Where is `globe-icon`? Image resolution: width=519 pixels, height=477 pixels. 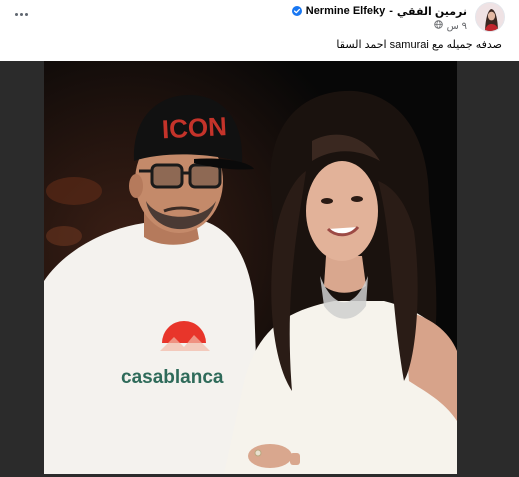 globe-icon is located at coordinates (438, 26).